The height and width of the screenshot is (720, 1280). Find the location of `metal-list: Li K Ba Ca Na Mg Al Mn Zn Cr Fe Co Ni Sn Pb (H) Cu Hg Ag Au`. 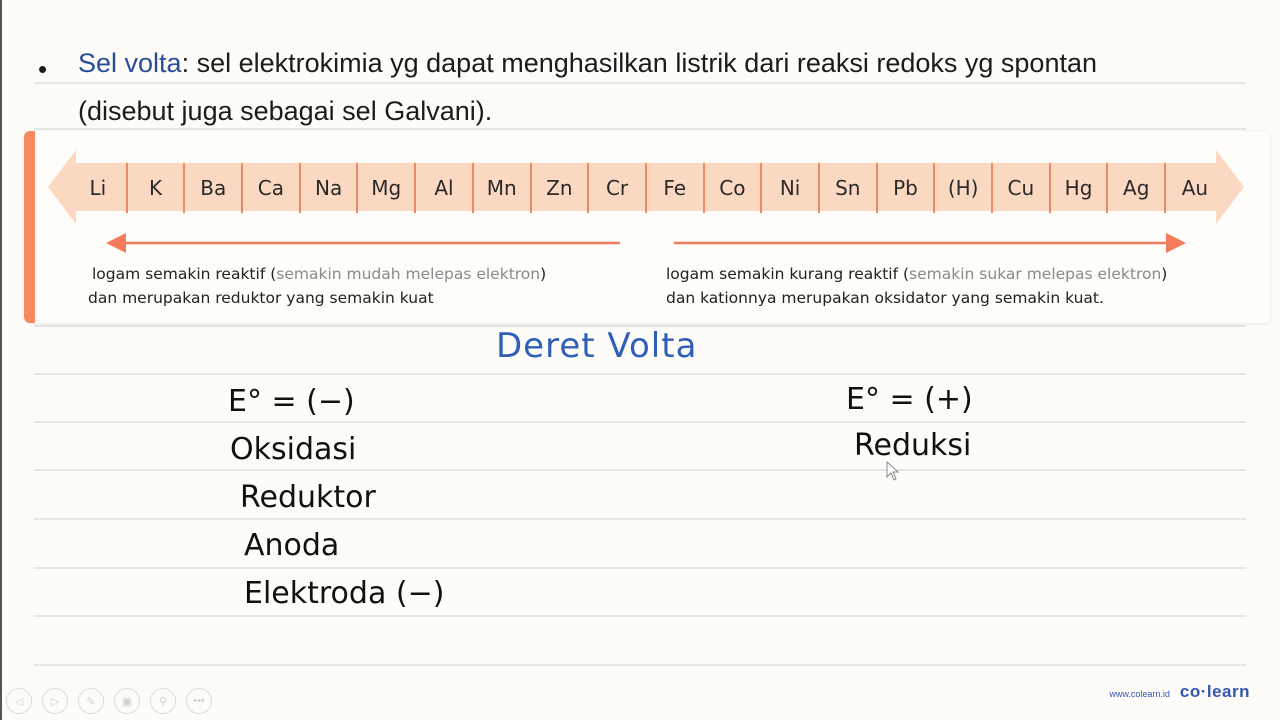

metal-list: Li K Ba Ca Na Mg Al Mn Zn Cr Fe Co Ni Sn Pb (H) Cu Hg Ag Au is located at coordinates (647, 188).